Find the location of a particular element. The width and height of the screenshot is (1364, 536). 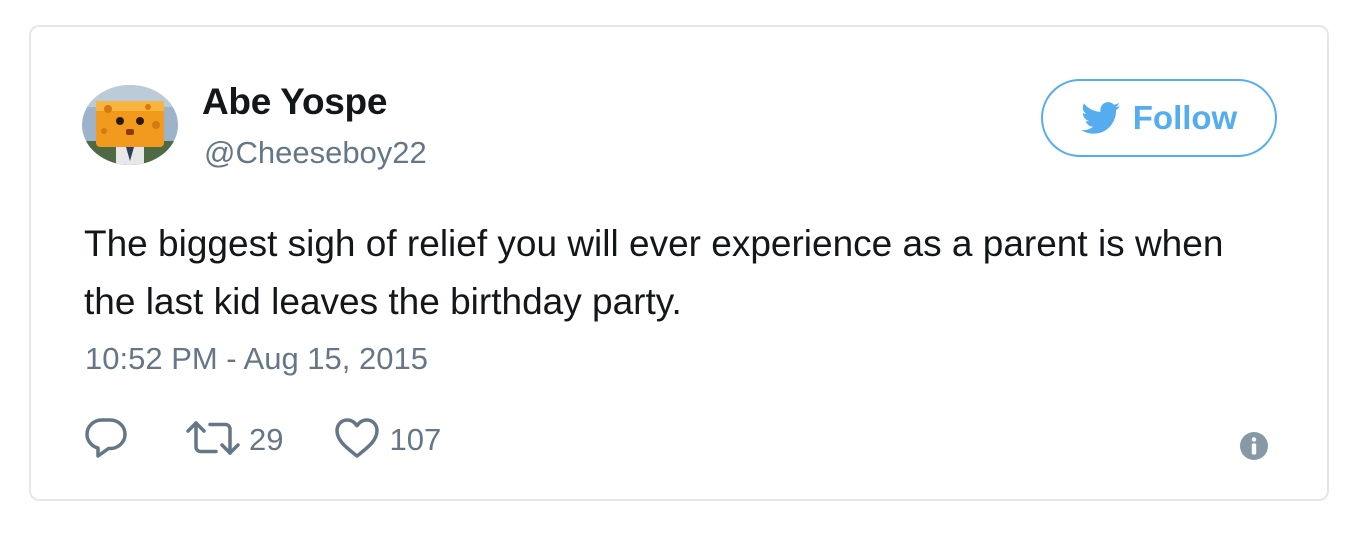

author-avatar is located at coordinates (130, 125).